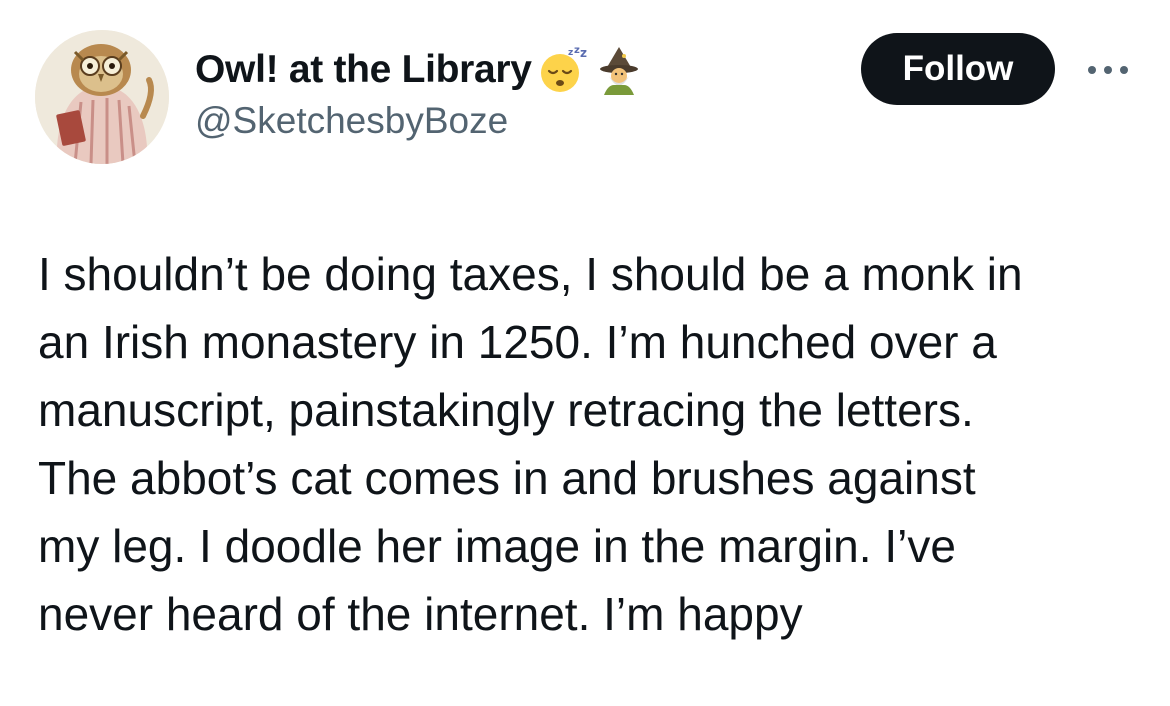  I want to click on follow-button: Follow, so click(958, 69).